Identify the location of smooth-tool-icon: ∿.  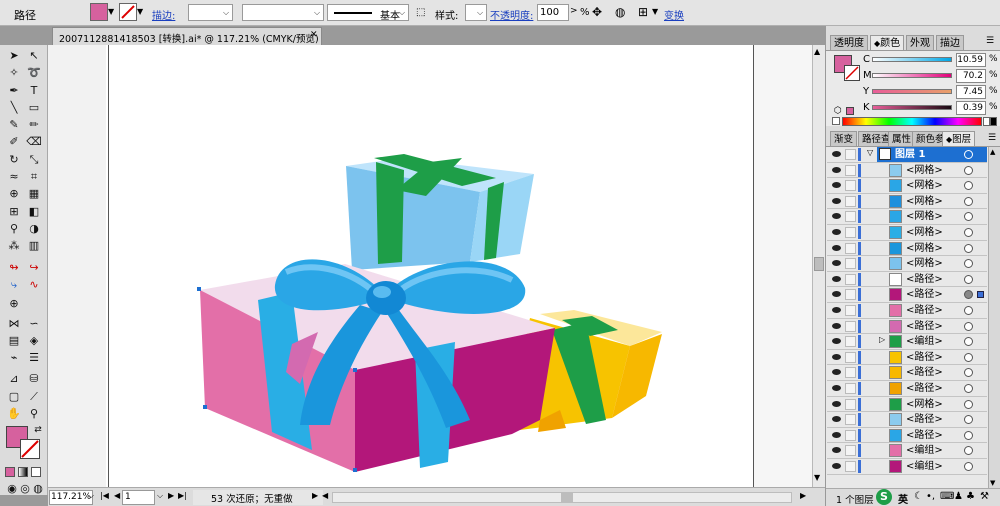
(34, 285).